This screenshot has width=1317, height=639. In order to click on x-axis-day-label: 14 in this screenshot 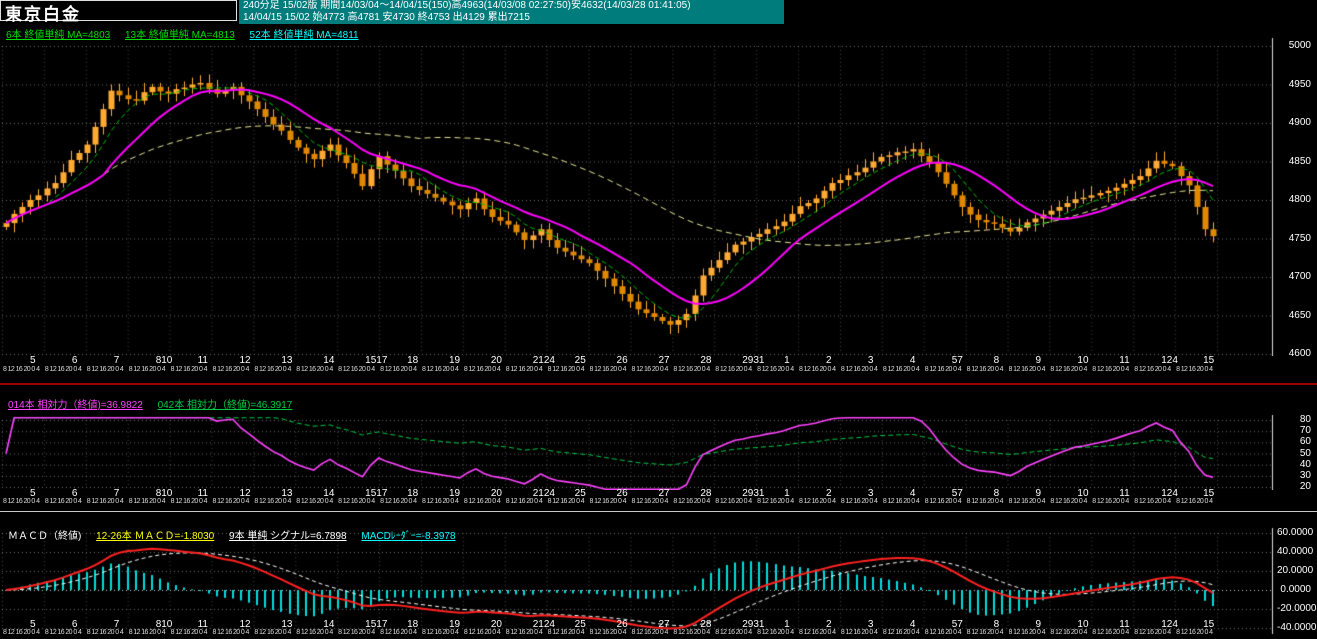, I will do `click(329, 360)`.